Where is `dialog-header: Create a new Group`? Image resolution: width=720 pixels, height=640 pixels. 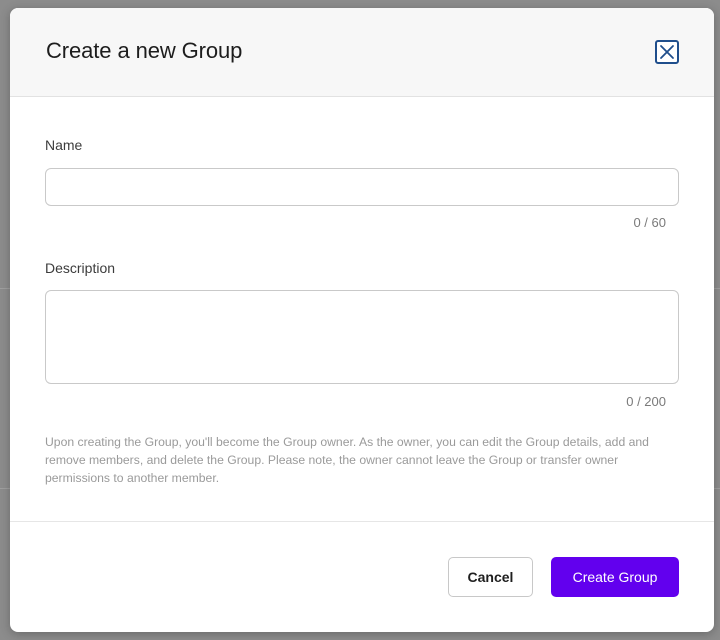 dialog-header: Create a new Group is located at coordinates (362, 52).